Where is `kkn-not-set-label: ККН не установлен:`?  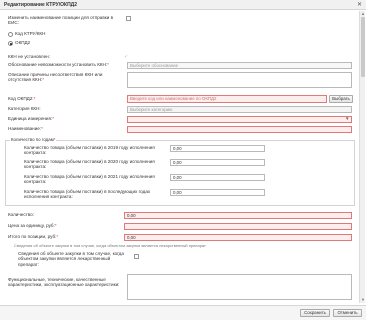 kkn-not-set-label: ККН не установлен: is located at coordinates (29, 56).